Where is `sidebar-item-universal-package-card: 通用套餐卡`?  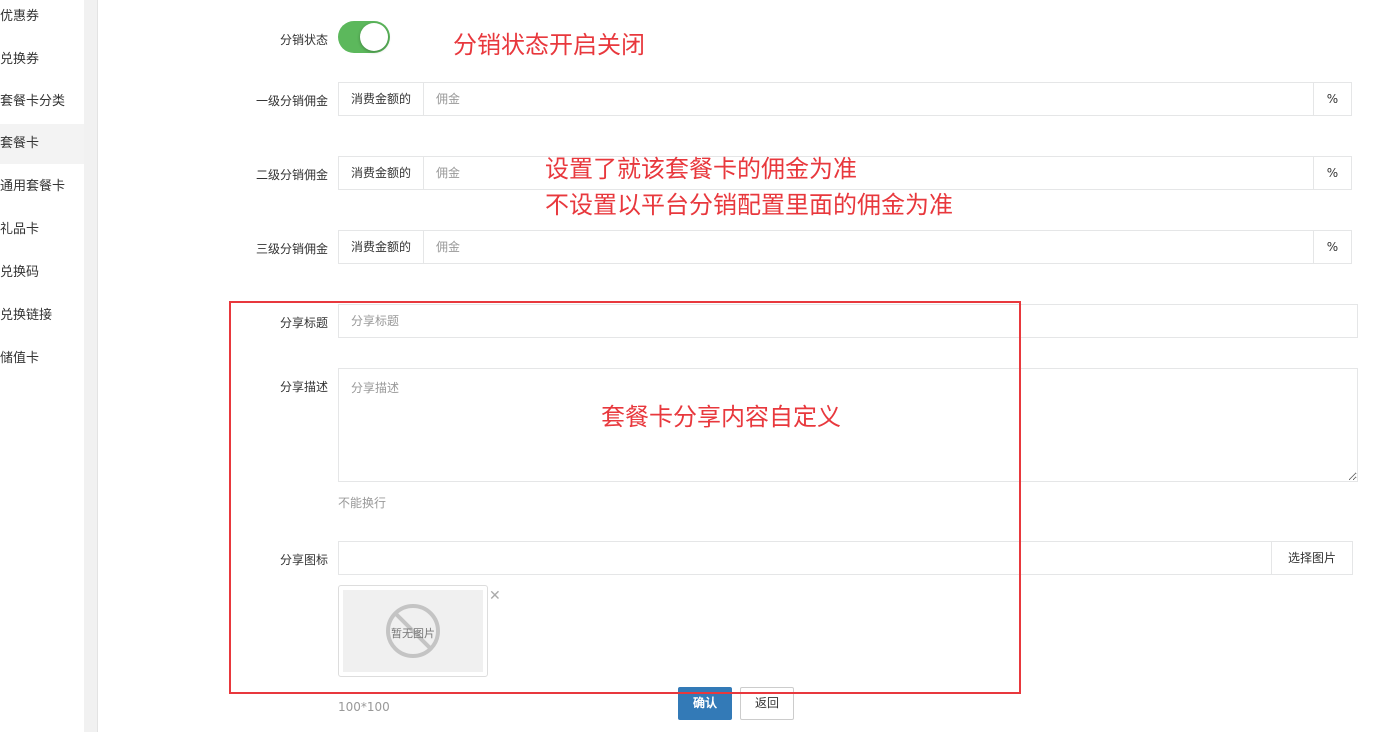 sidebar-item-universal-package-card: 通用套餐卡 is located at coordinates (42, 187).